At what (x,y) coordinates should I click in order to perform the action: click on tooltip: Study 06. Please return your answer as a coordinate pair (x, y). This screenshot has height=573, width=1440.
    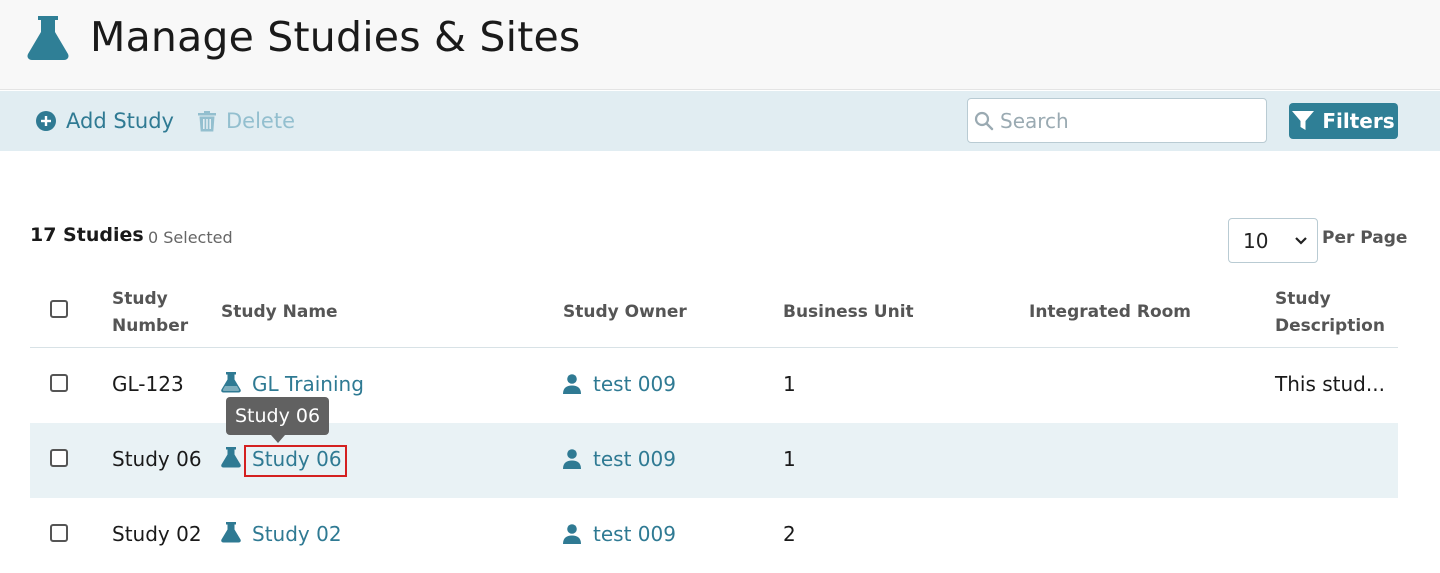
    Looking at the image, I should click on (277, 416).